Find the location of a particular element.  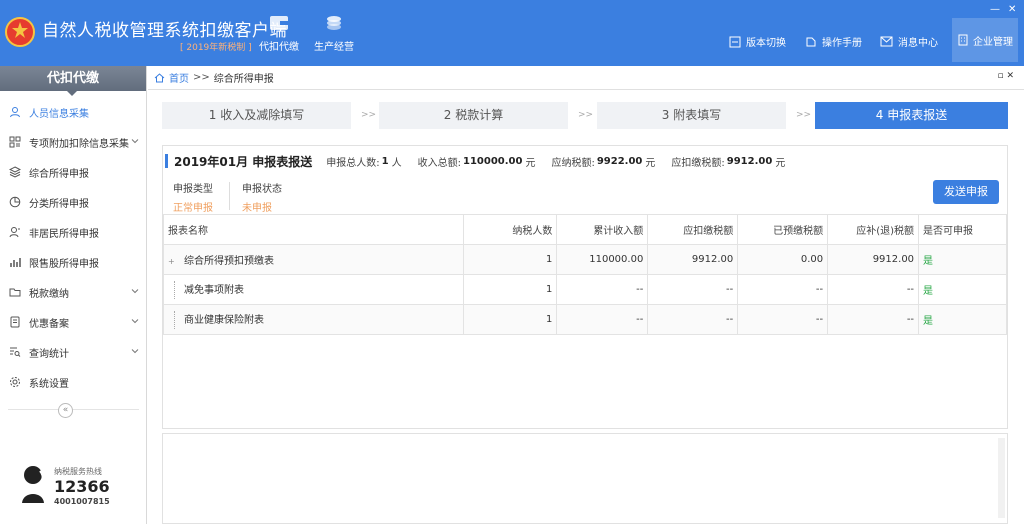

report-name-cell: 减免事项附表 is located at coordinates (313, 289).